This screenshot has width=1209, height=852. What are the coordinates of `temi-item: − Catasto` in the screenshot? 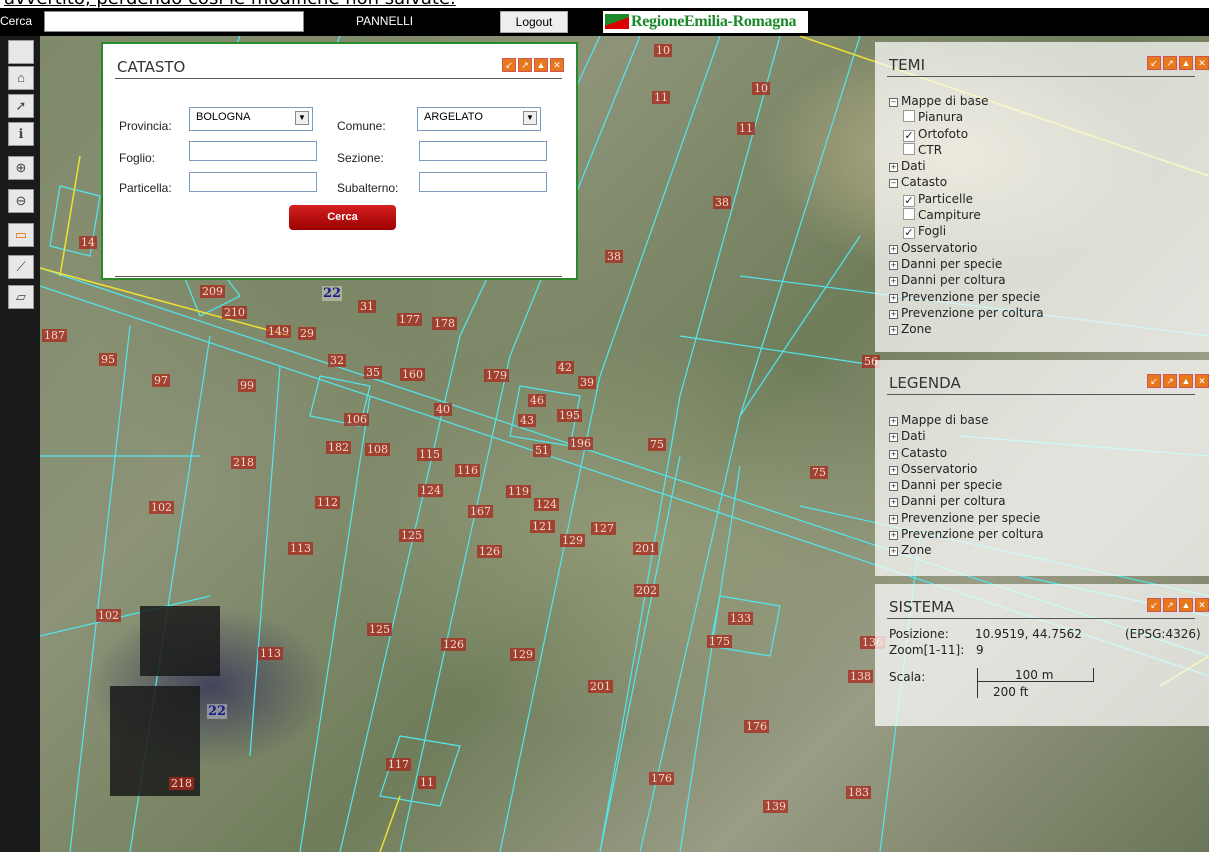 It's located at (966, 182).